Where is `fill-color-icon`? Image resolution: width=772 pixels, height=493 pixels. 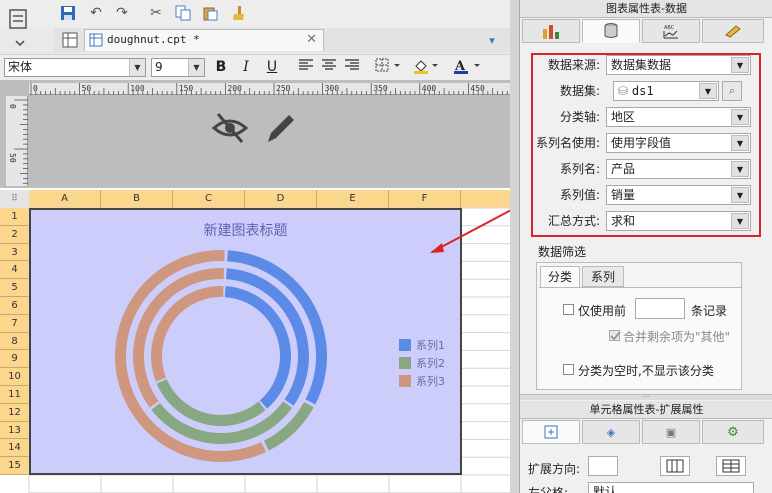
fill-color-icon is located at coordinates (427, 67).